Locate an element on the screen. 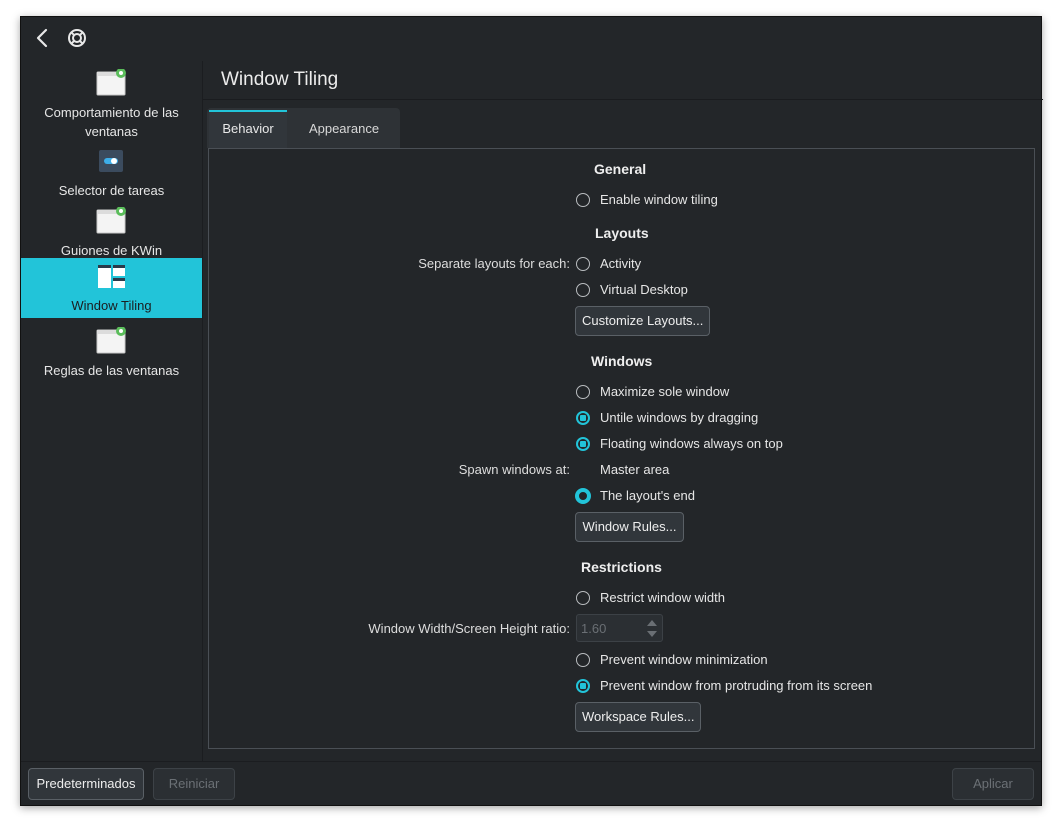 The height and width of the screenshot is (831, 1062). tab-appearance: Appearance is located at coordinates (344, 129).